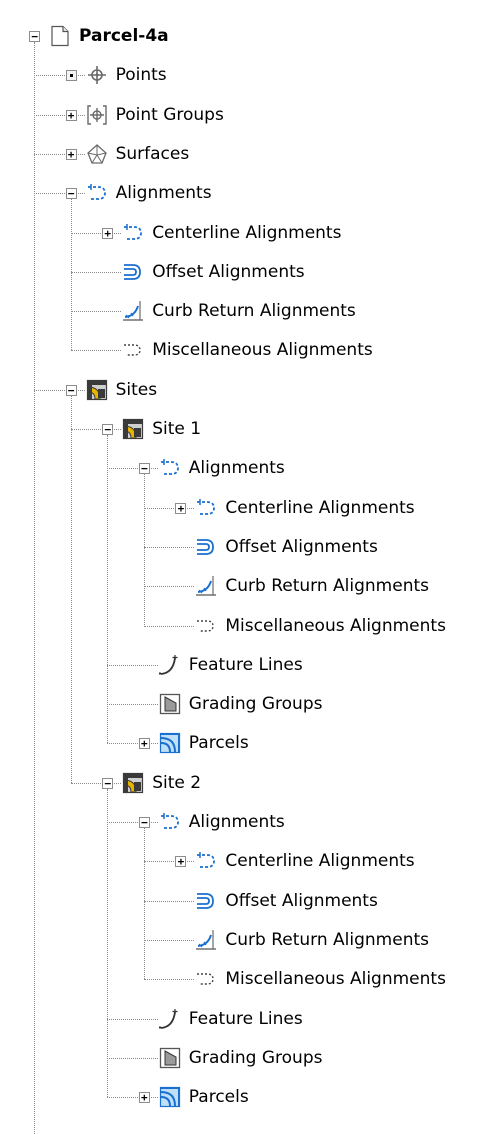 The width and height of the screenshot is (495, 1134). I want to click on tree-item-parcel-4a: Parcel-4a, so click(124, 36).